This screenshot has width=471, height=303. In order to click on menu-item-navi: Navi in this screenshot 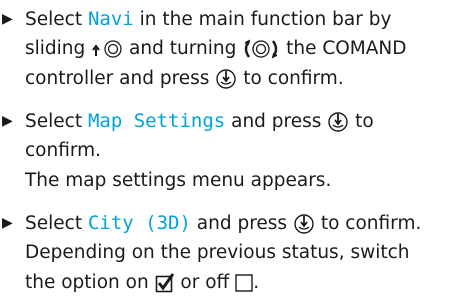, I will do `click(110, 19)`.